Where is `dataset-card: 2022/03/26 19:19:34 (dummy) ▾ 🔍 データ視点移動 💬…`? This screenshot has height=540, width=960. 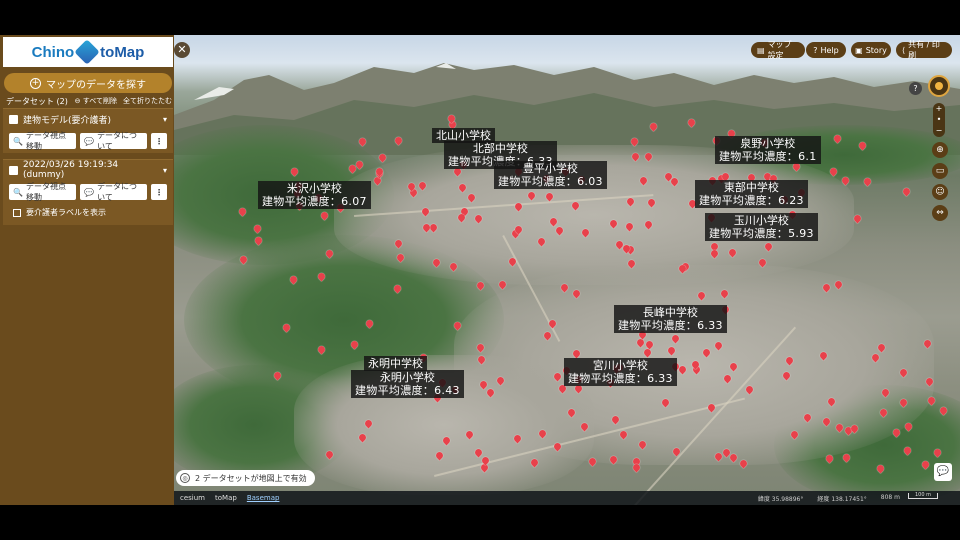
dataset-card: 2022/03/26 19:19:34 (dummy) ▾ 🔍 データ視点移動 💬… is located at coordinates (88, 192).